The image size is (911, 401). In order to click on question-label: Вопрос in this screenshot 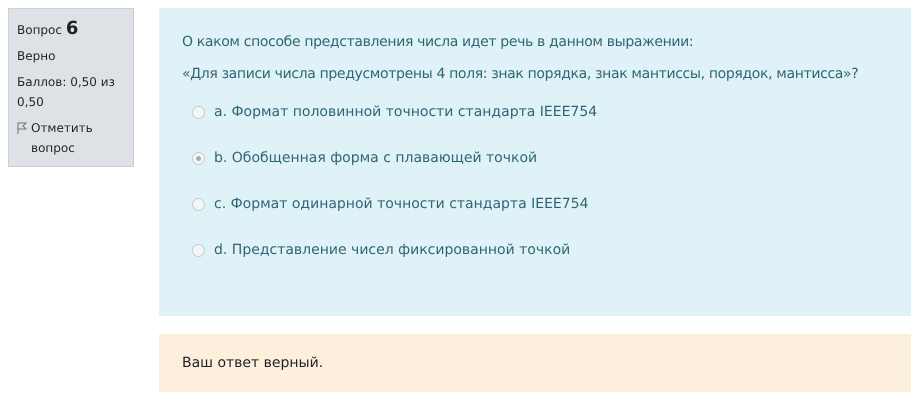, I will do `click(40, 30)`.